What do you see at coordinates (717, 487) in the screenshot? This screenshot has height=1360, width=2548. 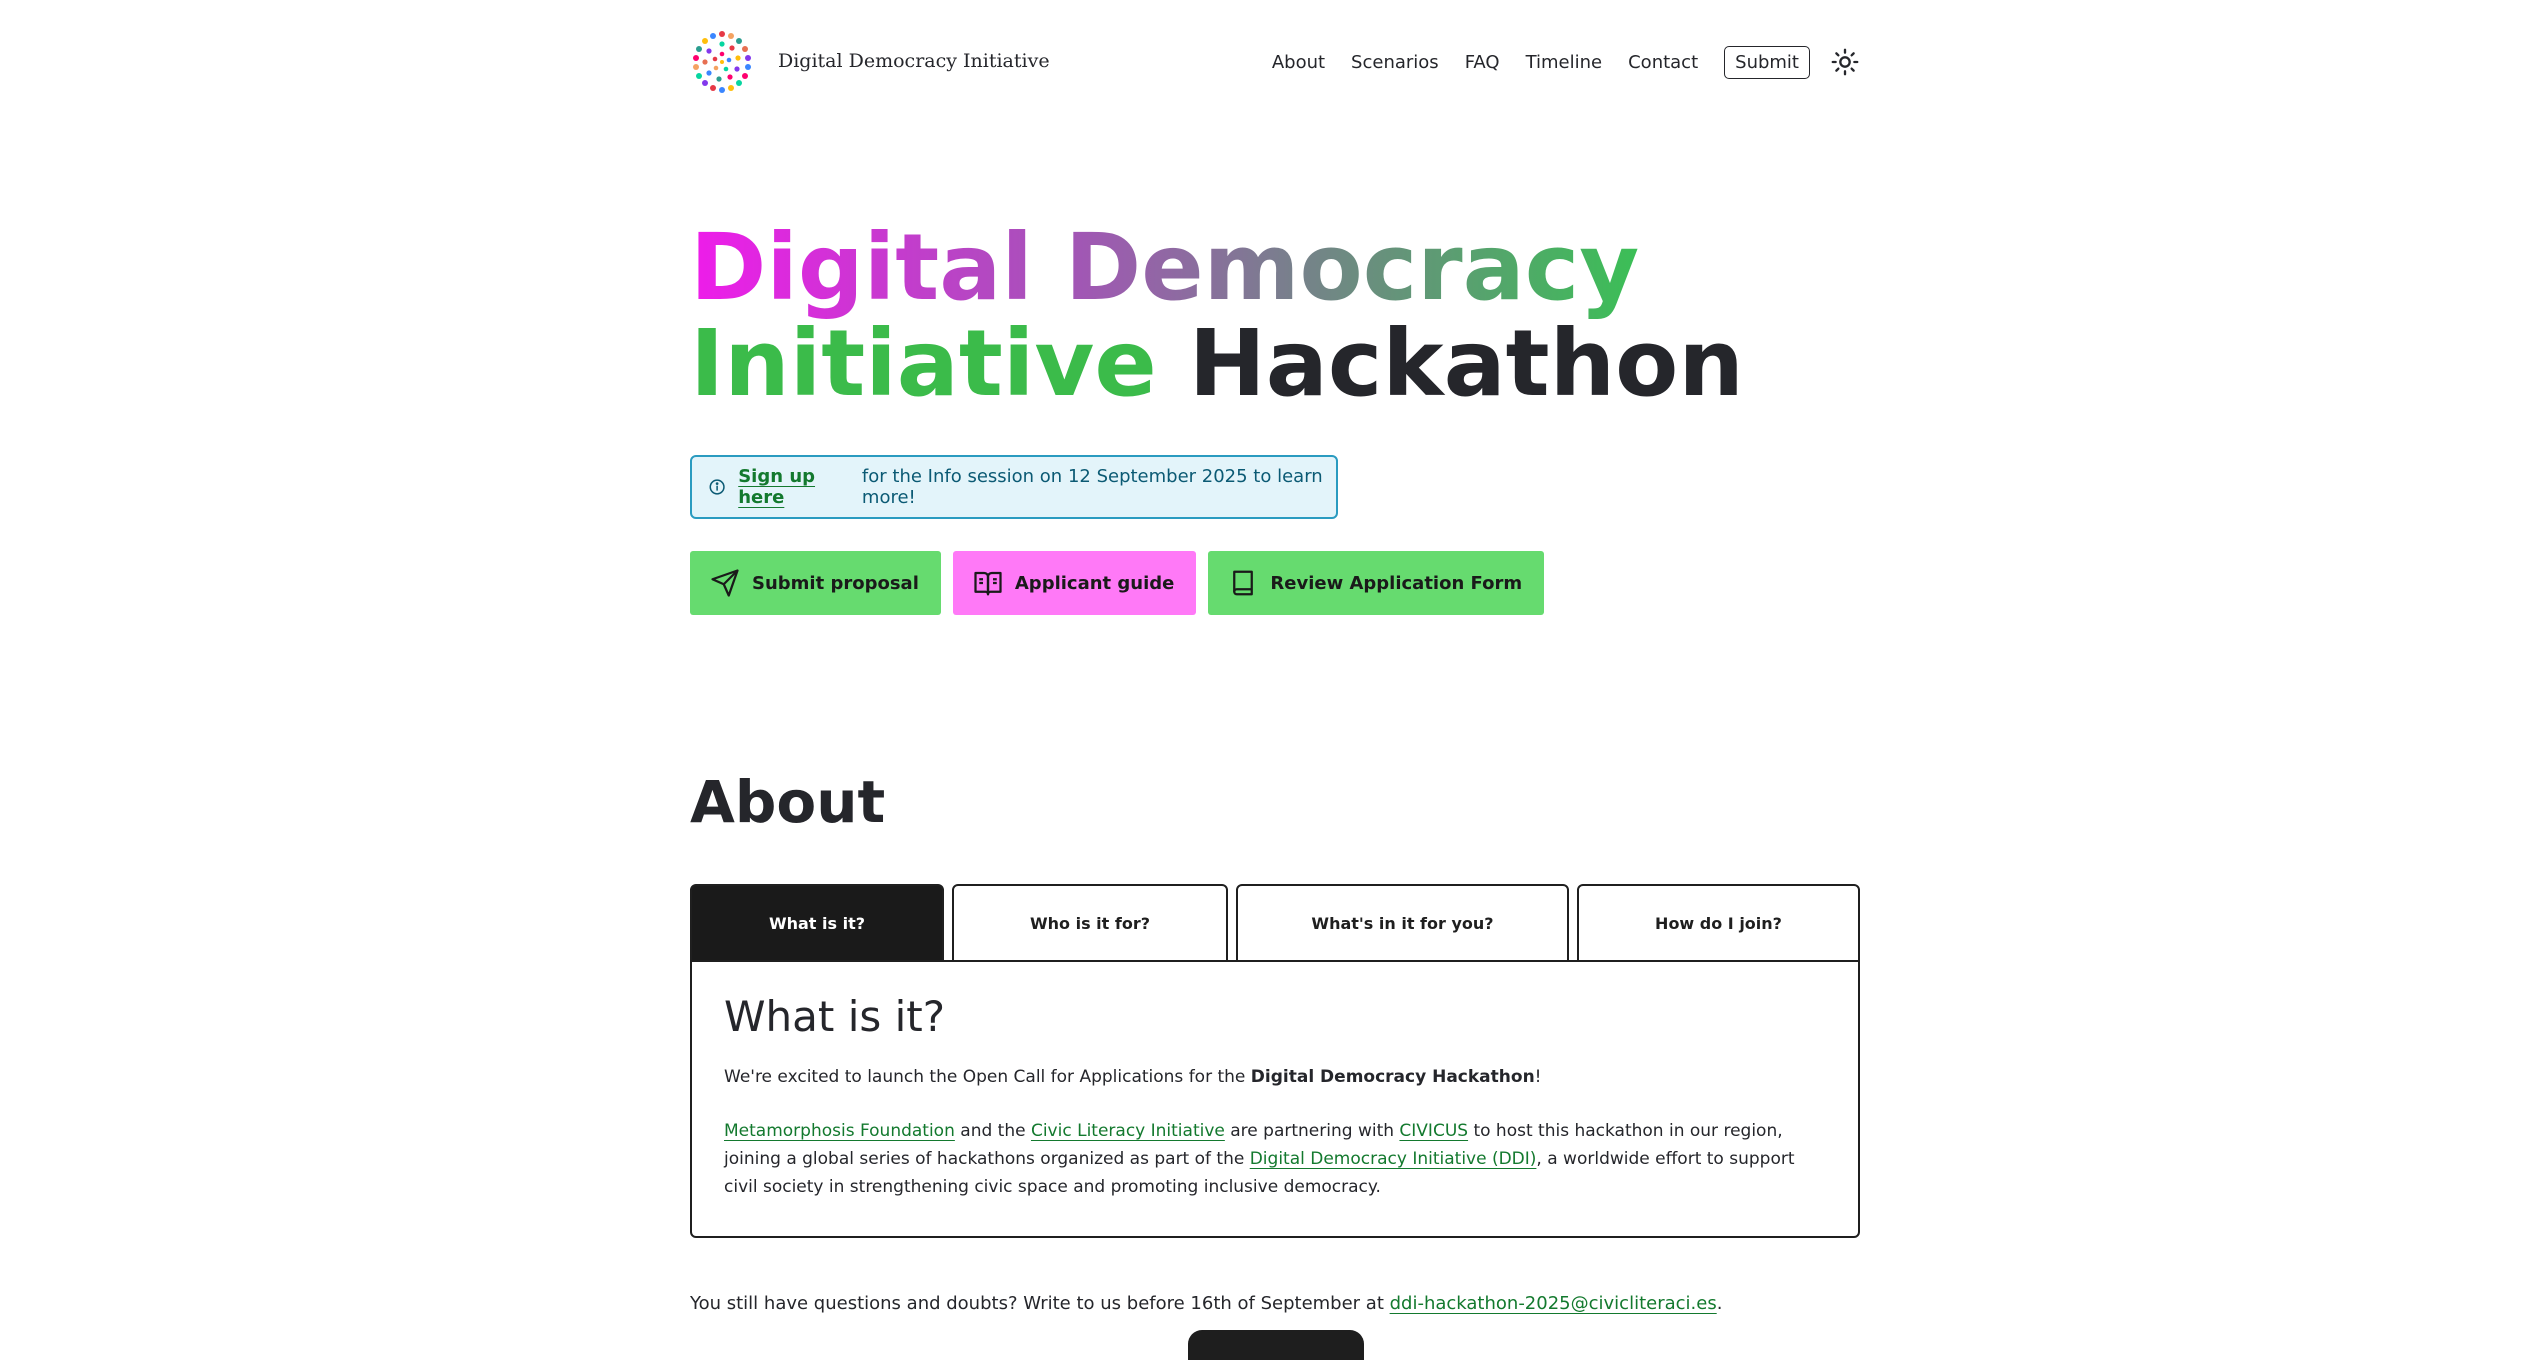 I see `info-icon` at bounding box center [717, 487].